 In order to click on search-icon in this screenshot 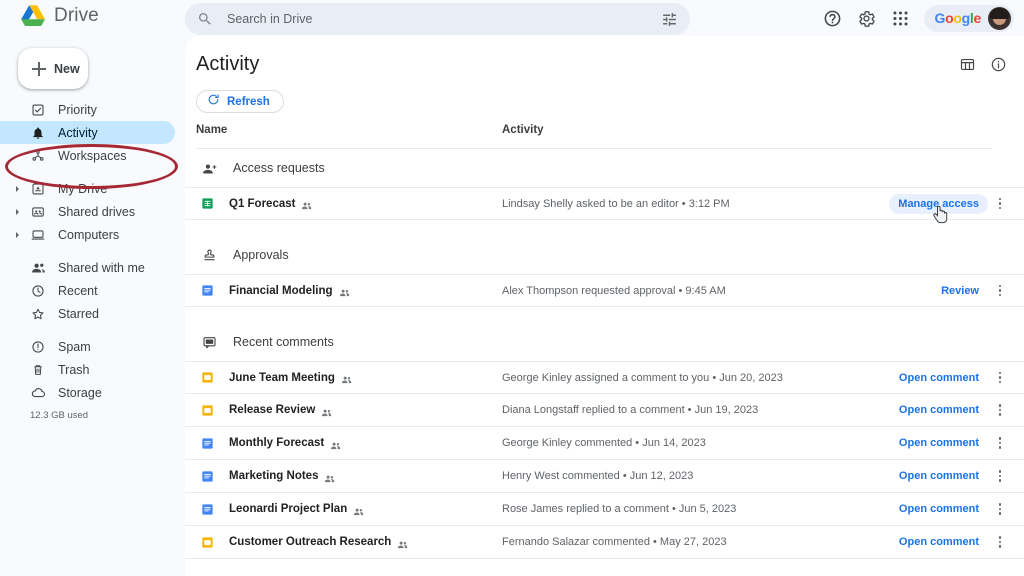, I will do `click(205, 19)`.